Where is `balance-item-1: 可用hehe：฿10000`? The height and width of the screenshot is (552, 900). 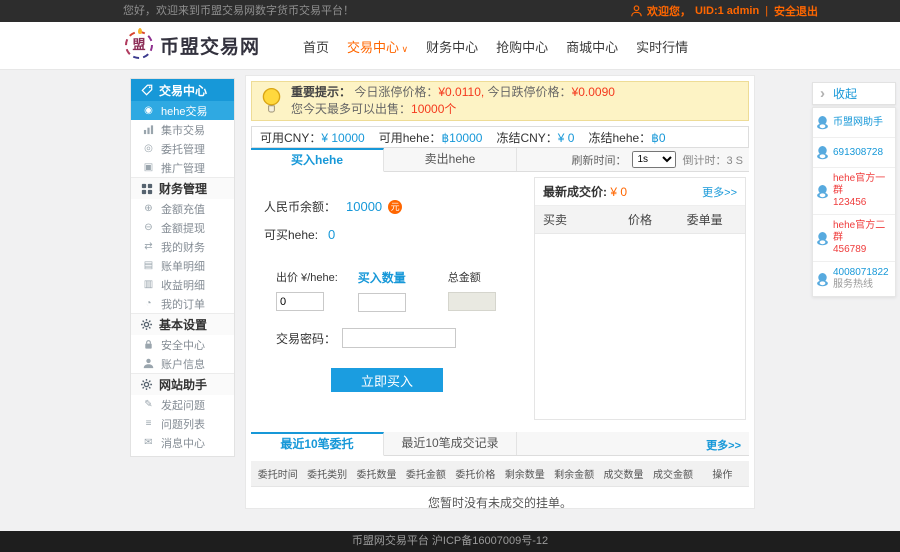
balance-item-1: 可用hehe：฿10000 is located at coordinates (430, 137).